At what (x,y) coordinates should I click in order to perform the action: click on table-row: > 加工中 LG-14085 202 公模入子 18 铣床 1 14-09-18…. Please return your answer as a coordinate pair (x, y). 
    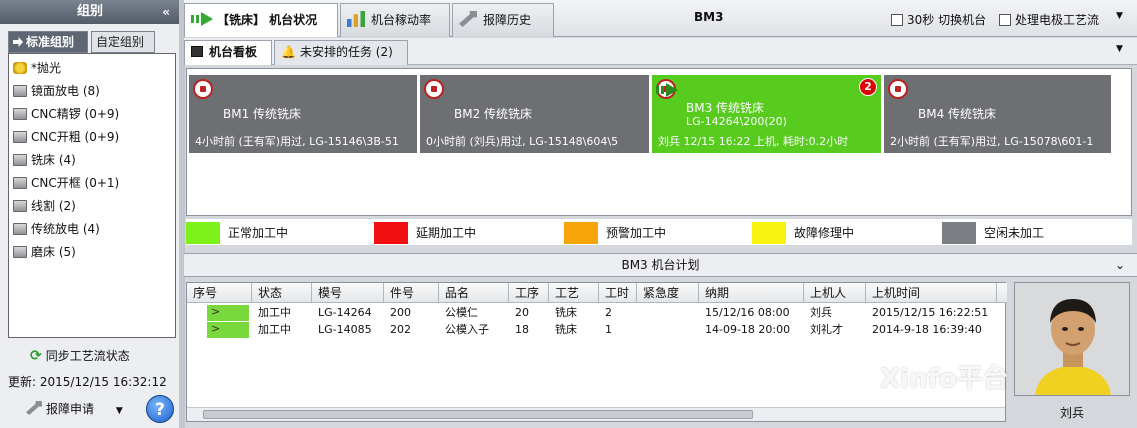
    Looking at the image, I should click on (597, 330).